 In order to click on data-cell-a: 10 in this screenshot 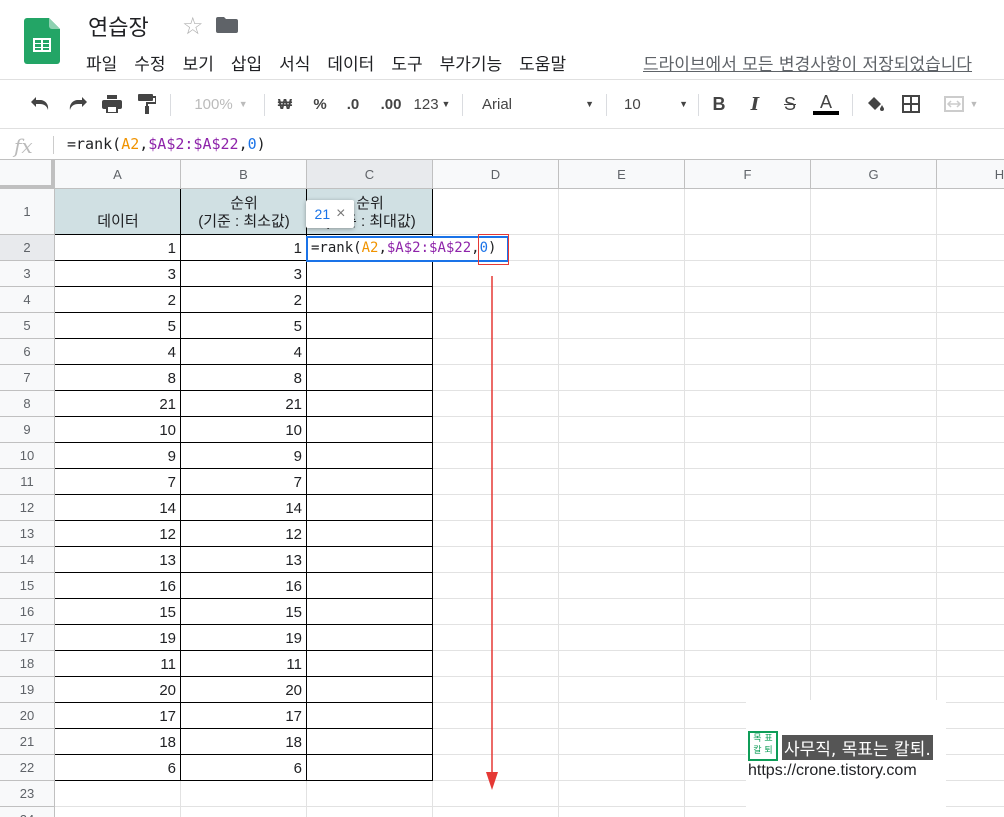, I will do `click(118, 430)`.